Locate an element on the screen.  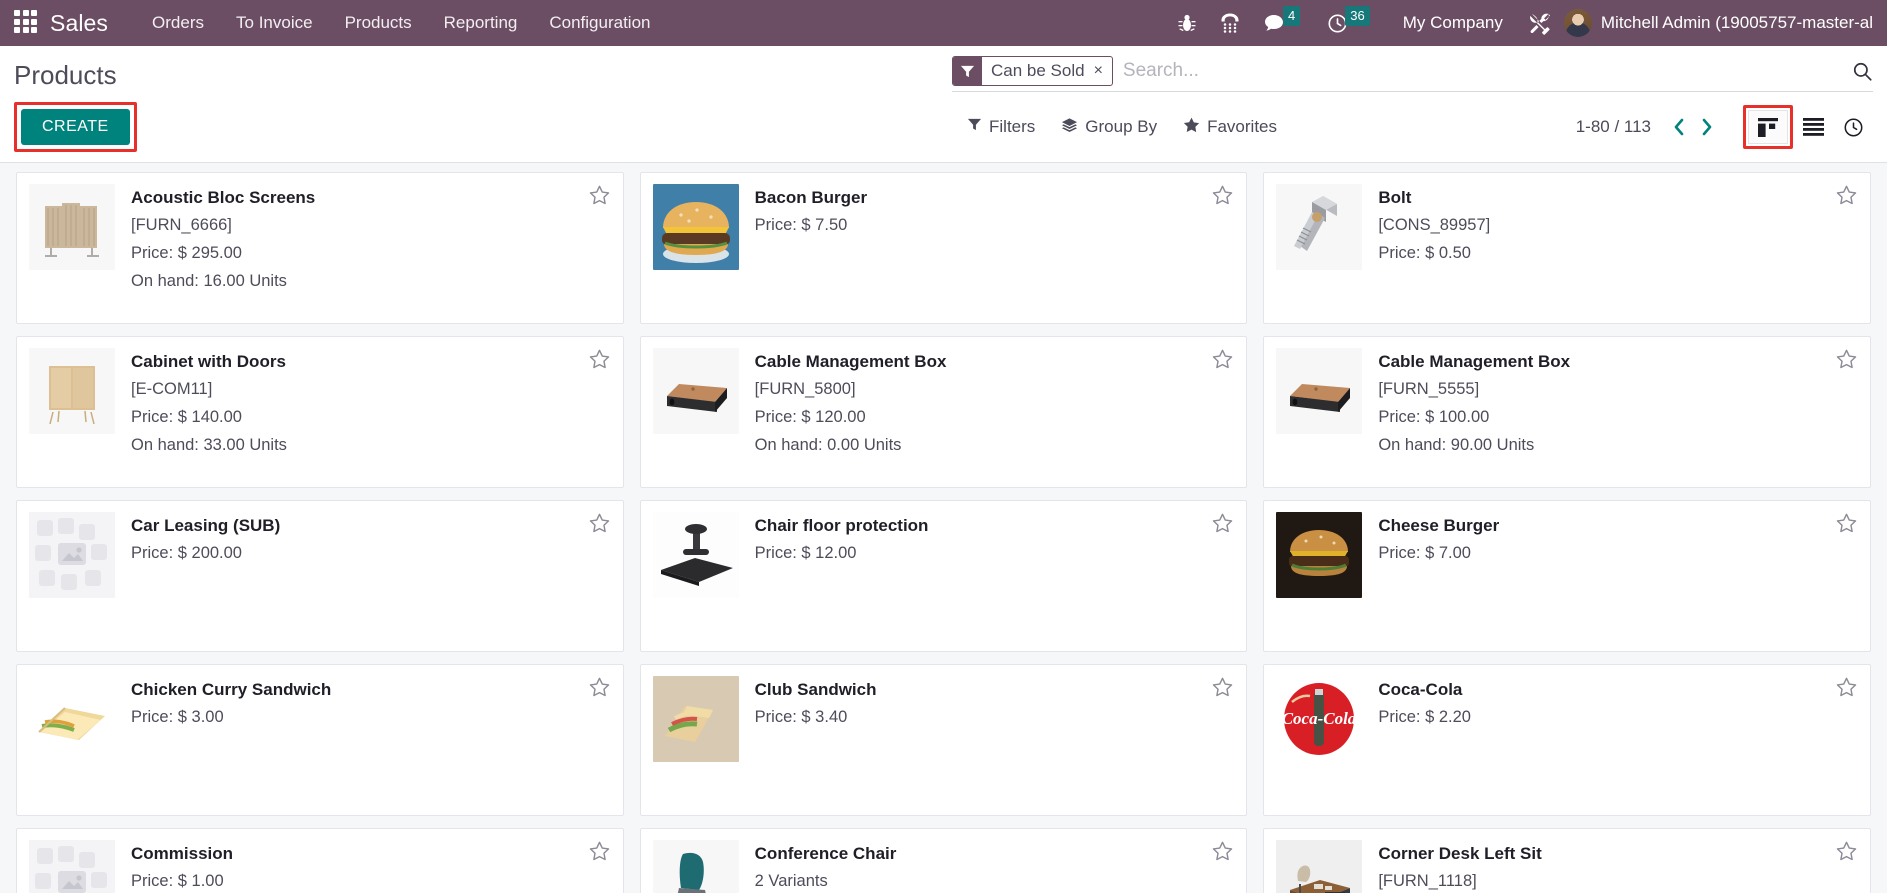
product-price: Price: $ 0.50 is located at coordinates (1424, 252).